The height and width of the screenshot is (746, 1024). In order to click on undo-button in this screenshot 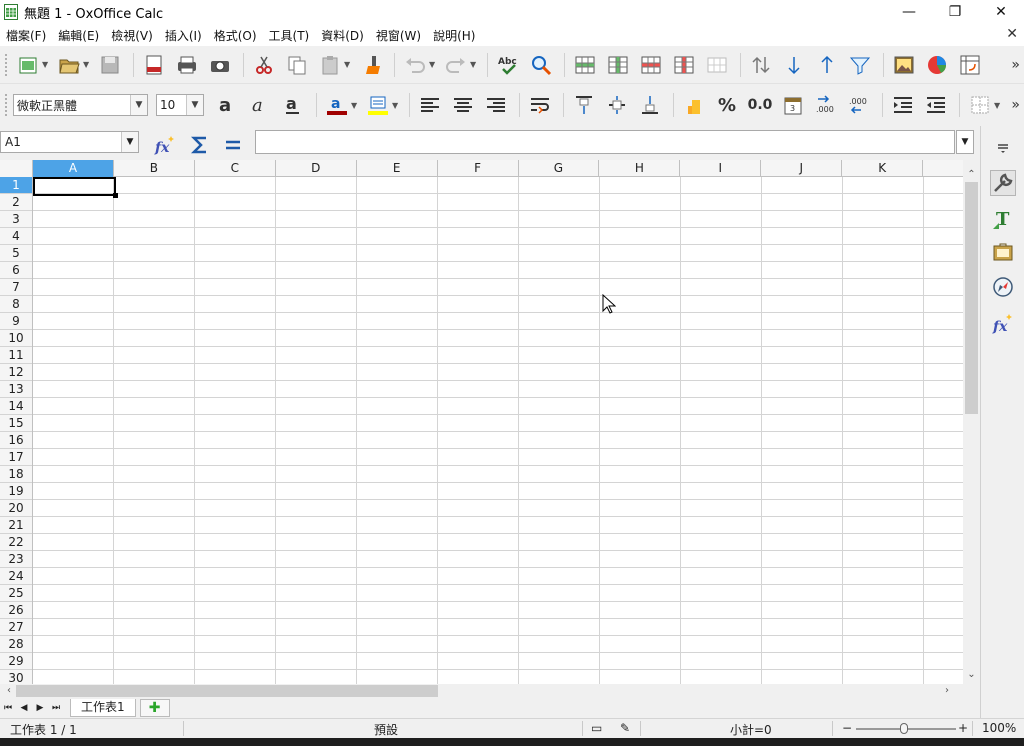, I will do `click(415, 65)`.